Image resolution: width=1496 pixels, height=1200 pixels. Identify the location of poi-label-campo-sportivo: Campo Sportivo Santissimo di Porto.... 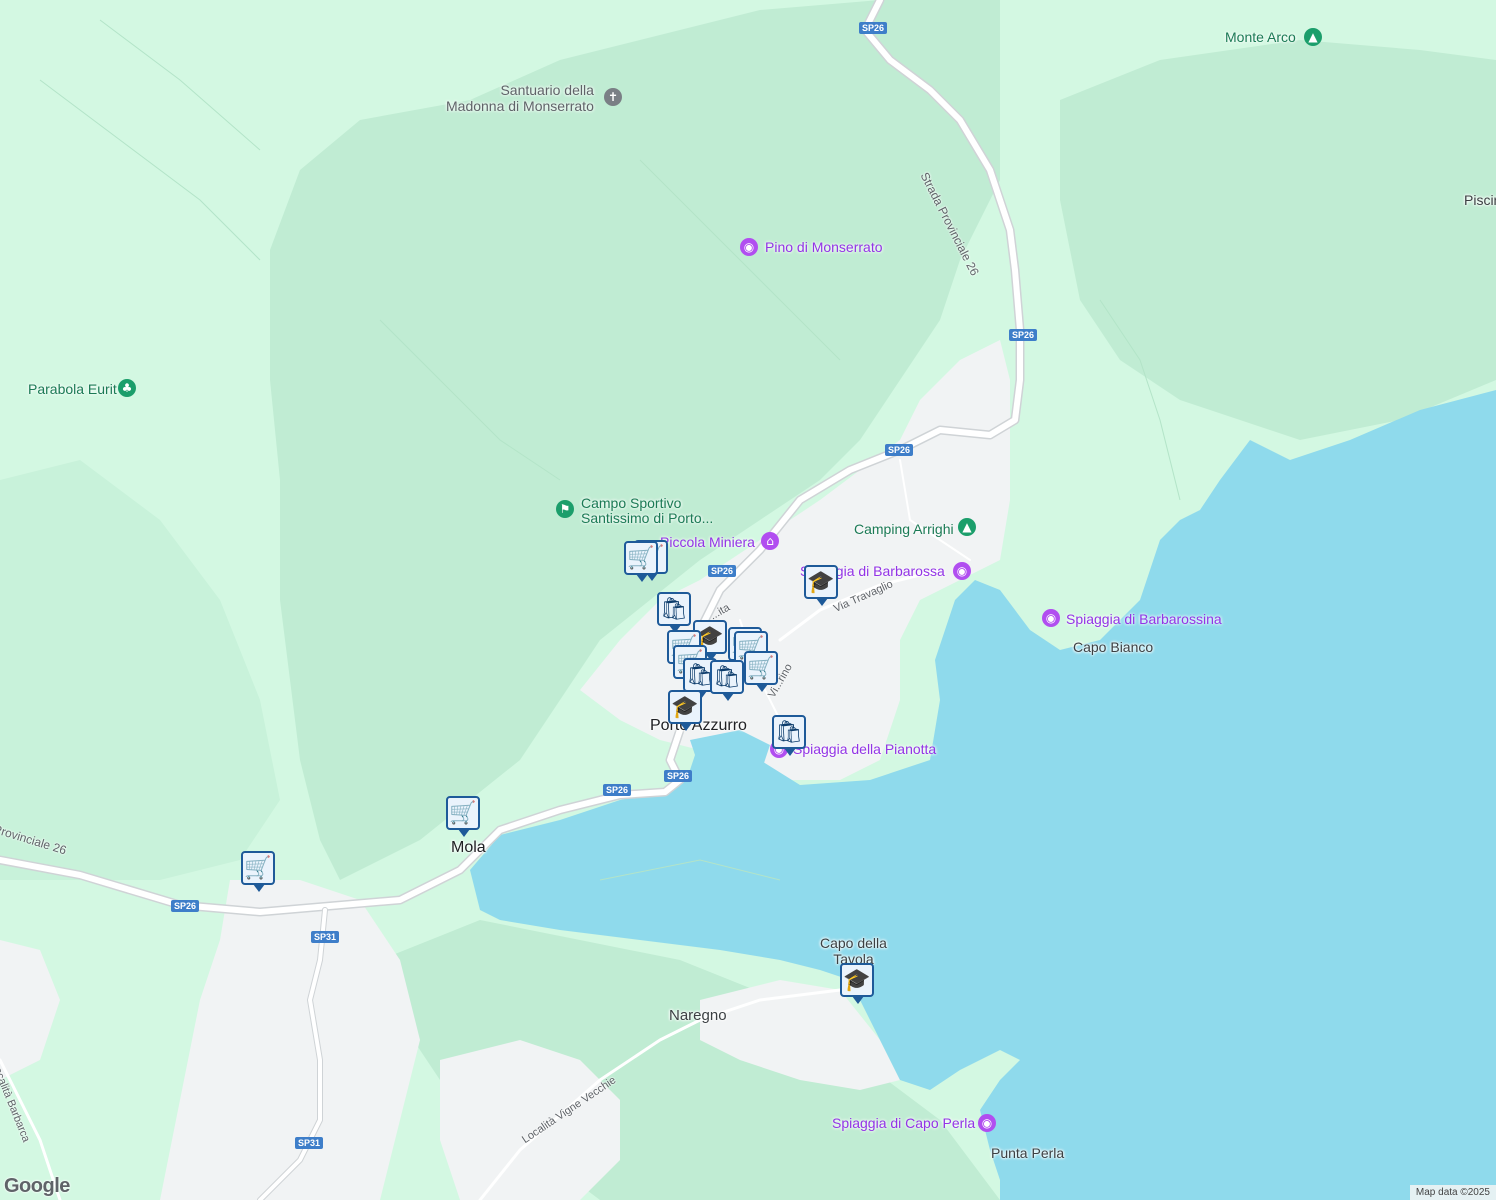
(647, 511).